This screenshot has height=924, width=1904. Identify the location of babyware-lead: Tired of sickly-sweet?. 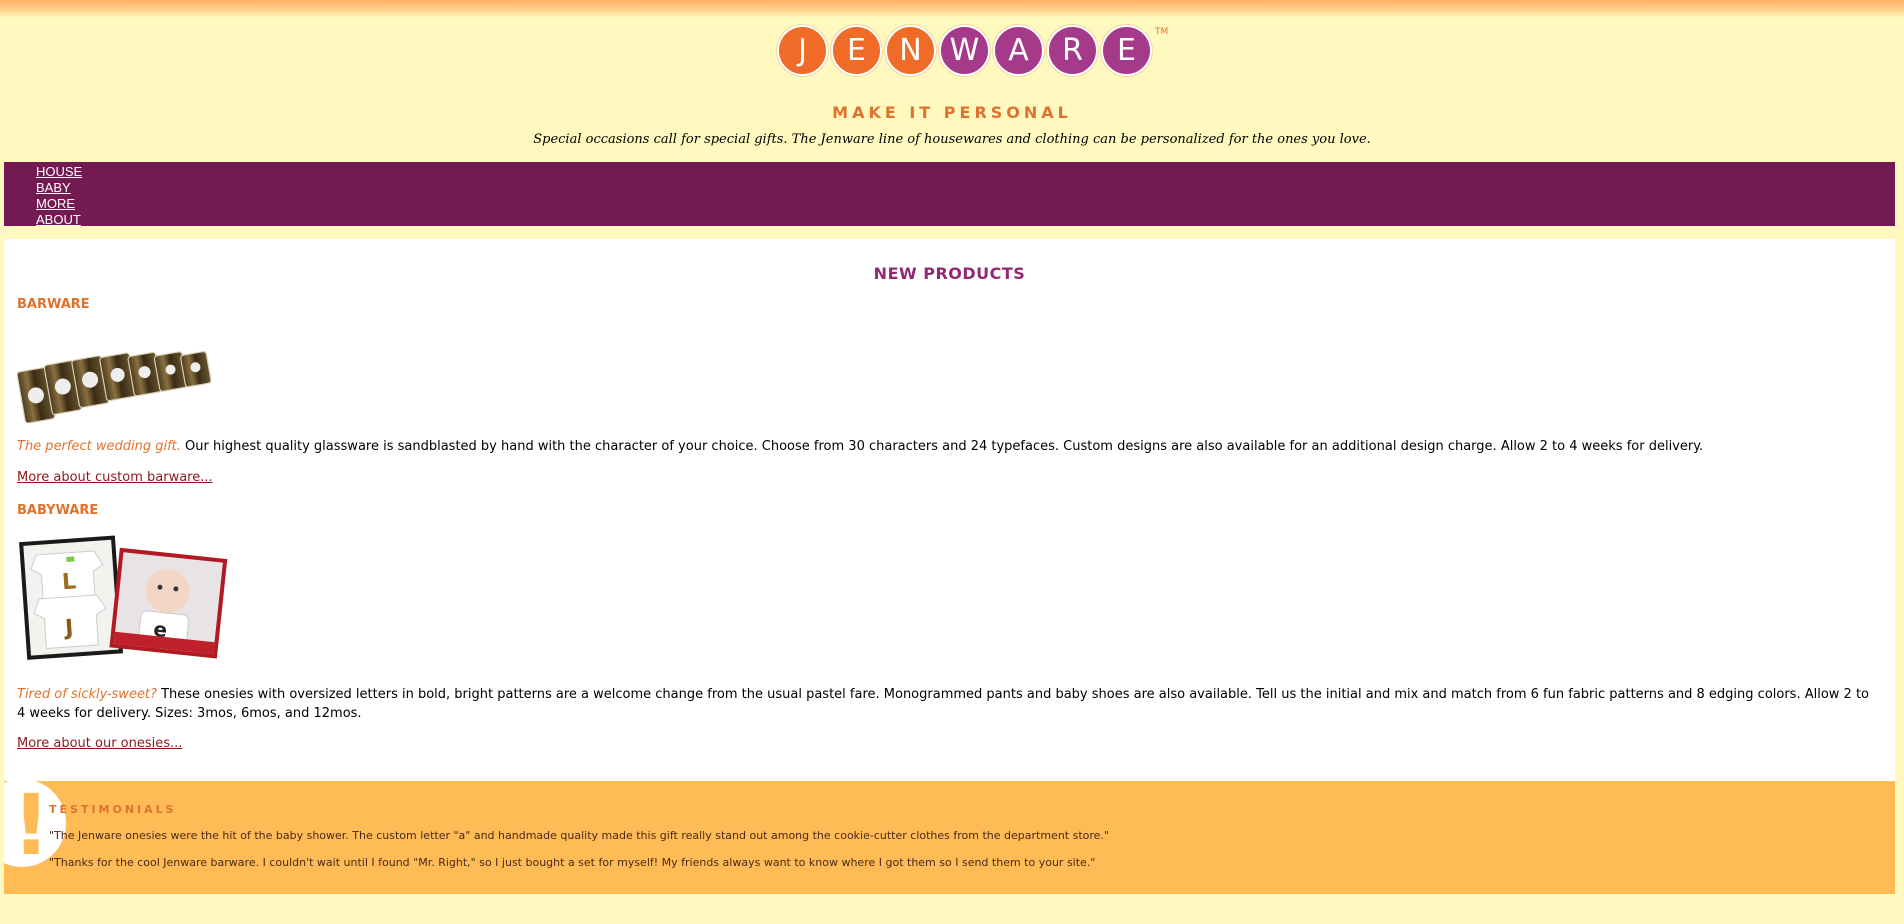
(87, 694).